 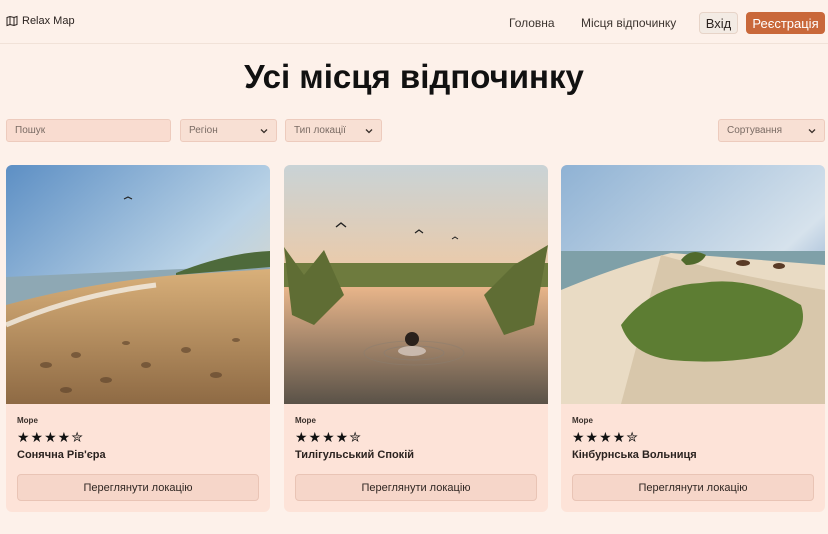 I want to click on search-input: Пошук, so click(x=88, y=130).